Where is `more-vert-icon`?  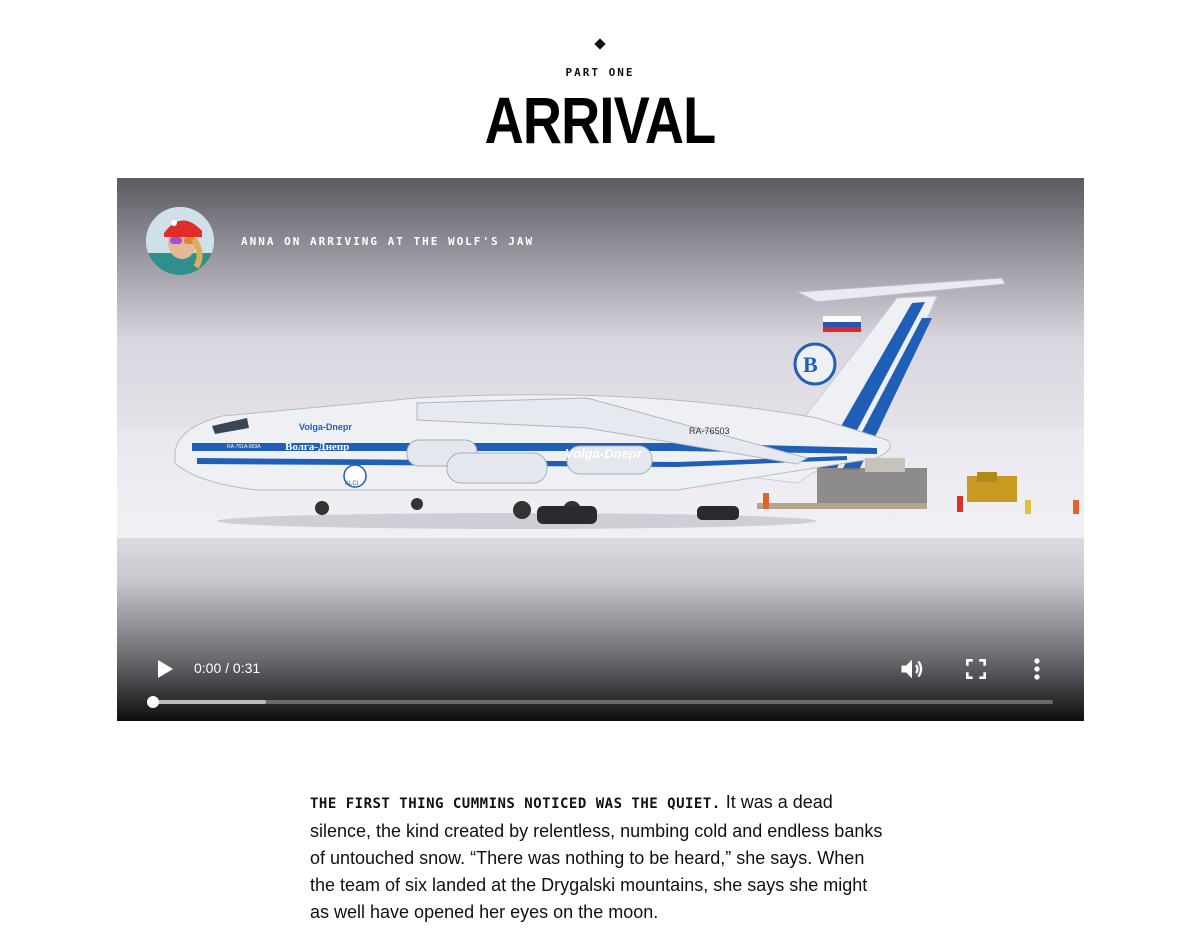
more-vert-icon is located at coordinates (1037, 669).